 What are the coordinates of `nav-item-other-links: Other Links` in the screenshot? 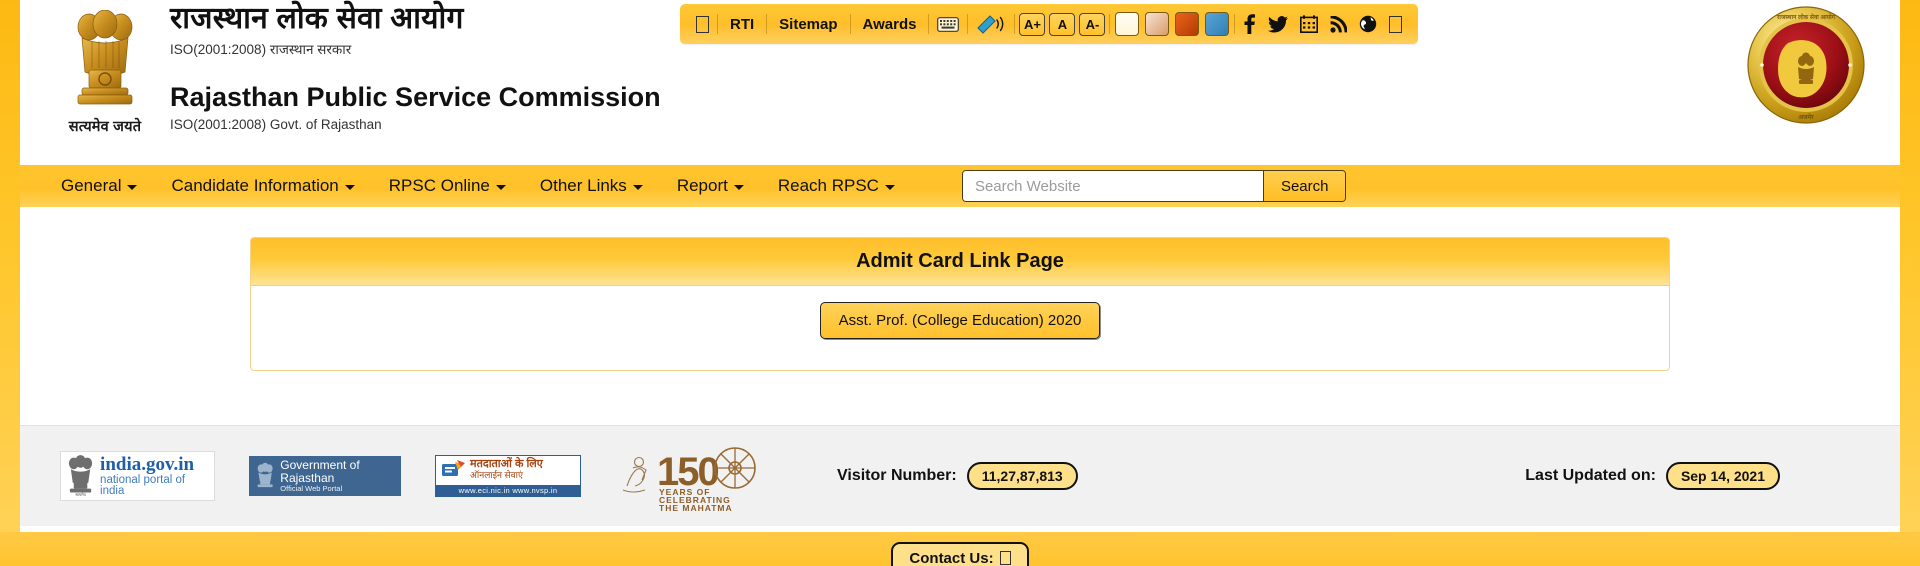 It's located at (591, 186).